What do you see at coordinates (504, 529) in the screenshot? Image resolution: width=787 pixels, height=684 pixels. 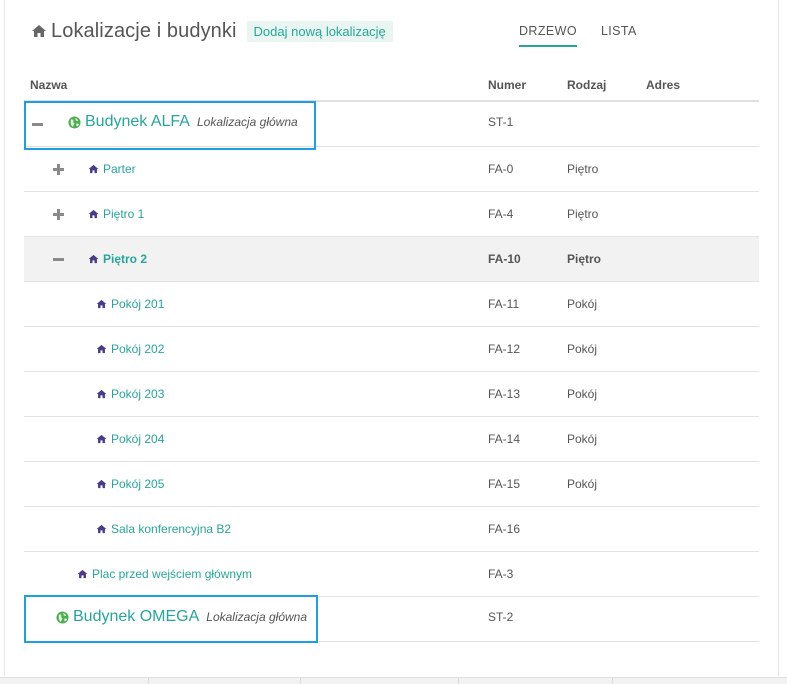 I see `number-cell: FA-16` at bounding box center [504, 529].